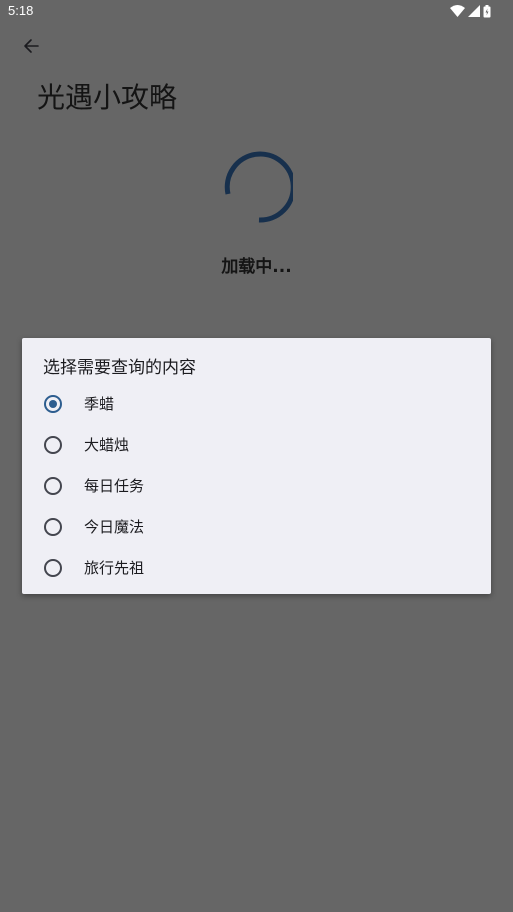 Image resolution: width=513 pixels, height=912 pixels. What do you see at coordinates (107, 97) in the screenshot?
I see `page-title: 光遇小攻略` at bounding box center [107, 97].